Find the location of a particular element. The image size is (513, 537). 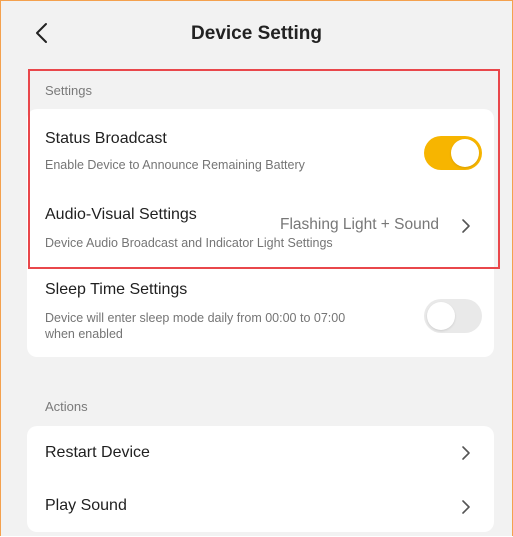

audio-visual-title: Audio-Visual Settings is located at coordinates (121, 214).